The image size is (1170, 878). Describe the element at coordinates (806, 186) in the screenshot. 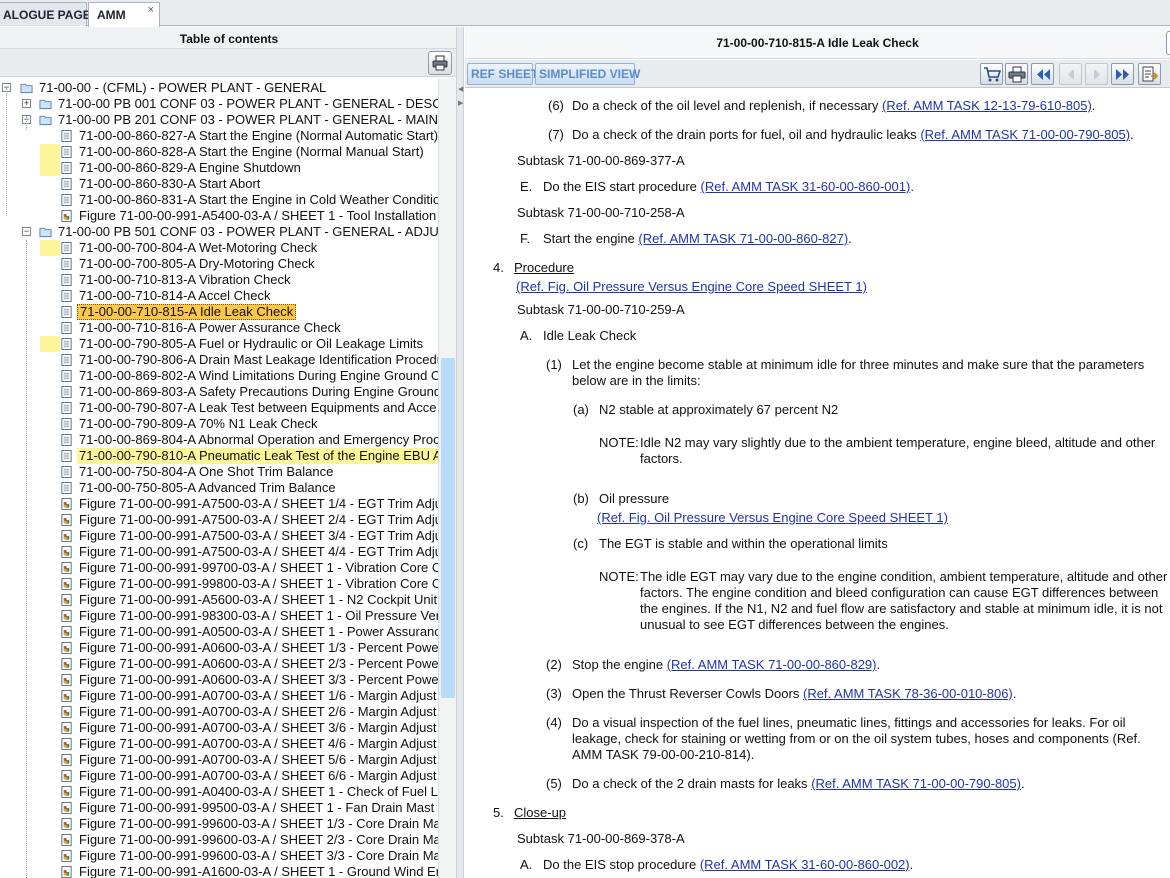

I see `amm-task-link: (Ref. AMM TASK 31-60-00-860-001)` at that location.